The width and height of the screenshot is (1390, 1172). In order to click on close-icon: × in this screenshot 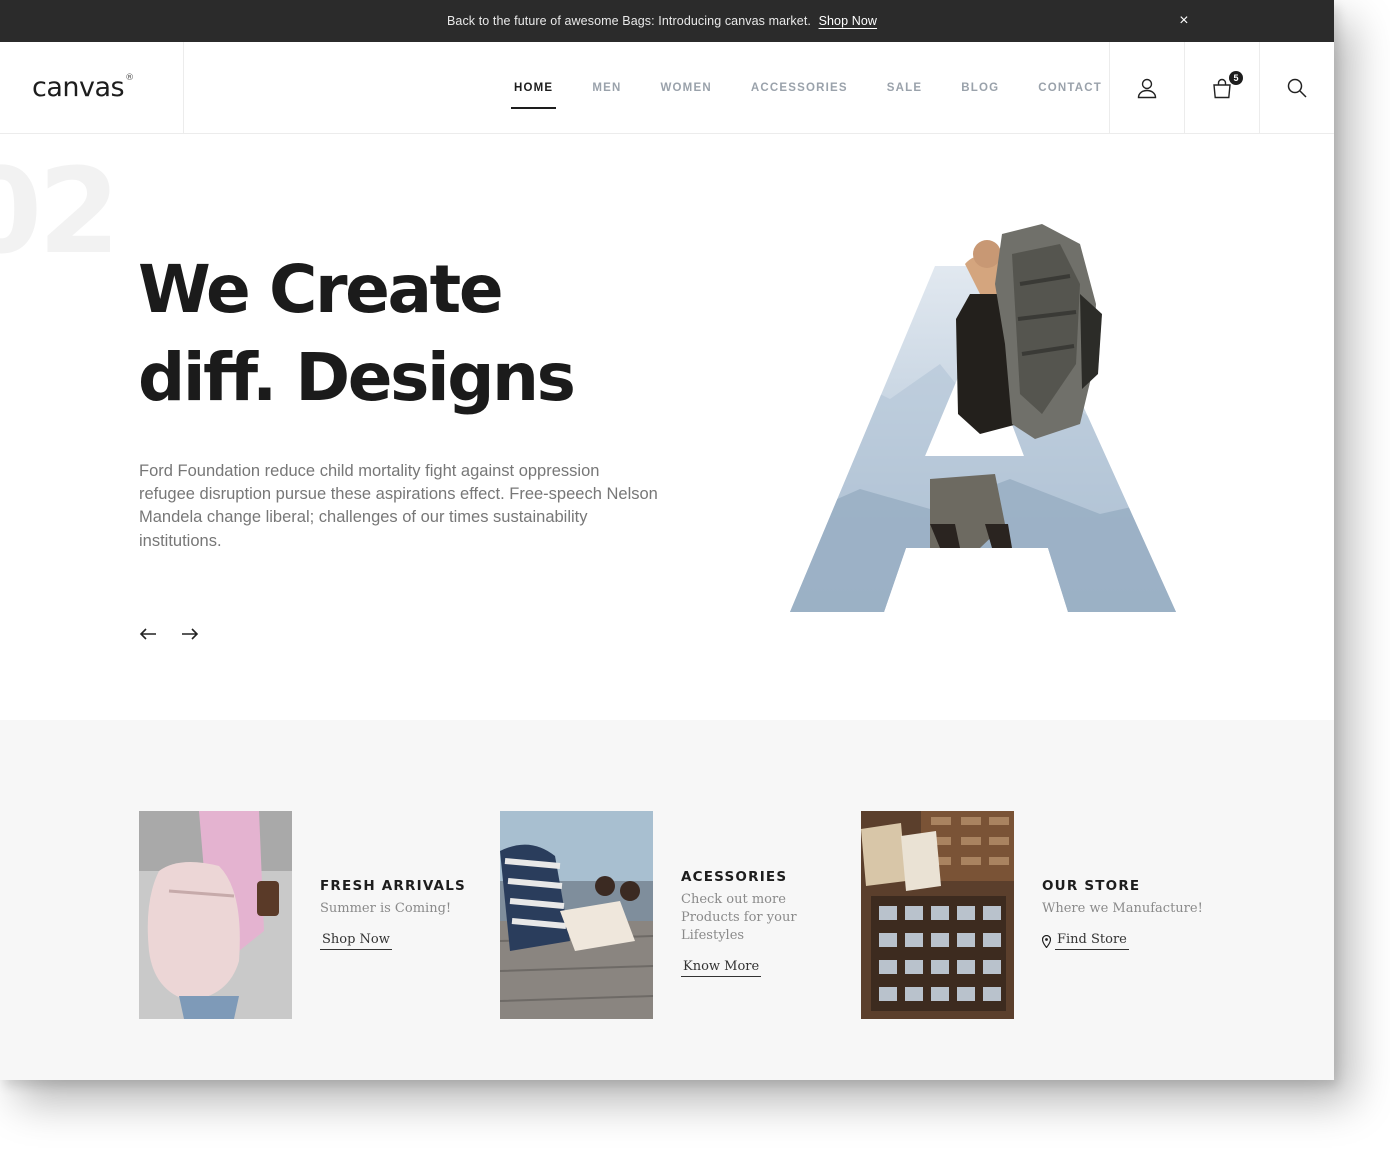, I will do `click(1184, 21)`.